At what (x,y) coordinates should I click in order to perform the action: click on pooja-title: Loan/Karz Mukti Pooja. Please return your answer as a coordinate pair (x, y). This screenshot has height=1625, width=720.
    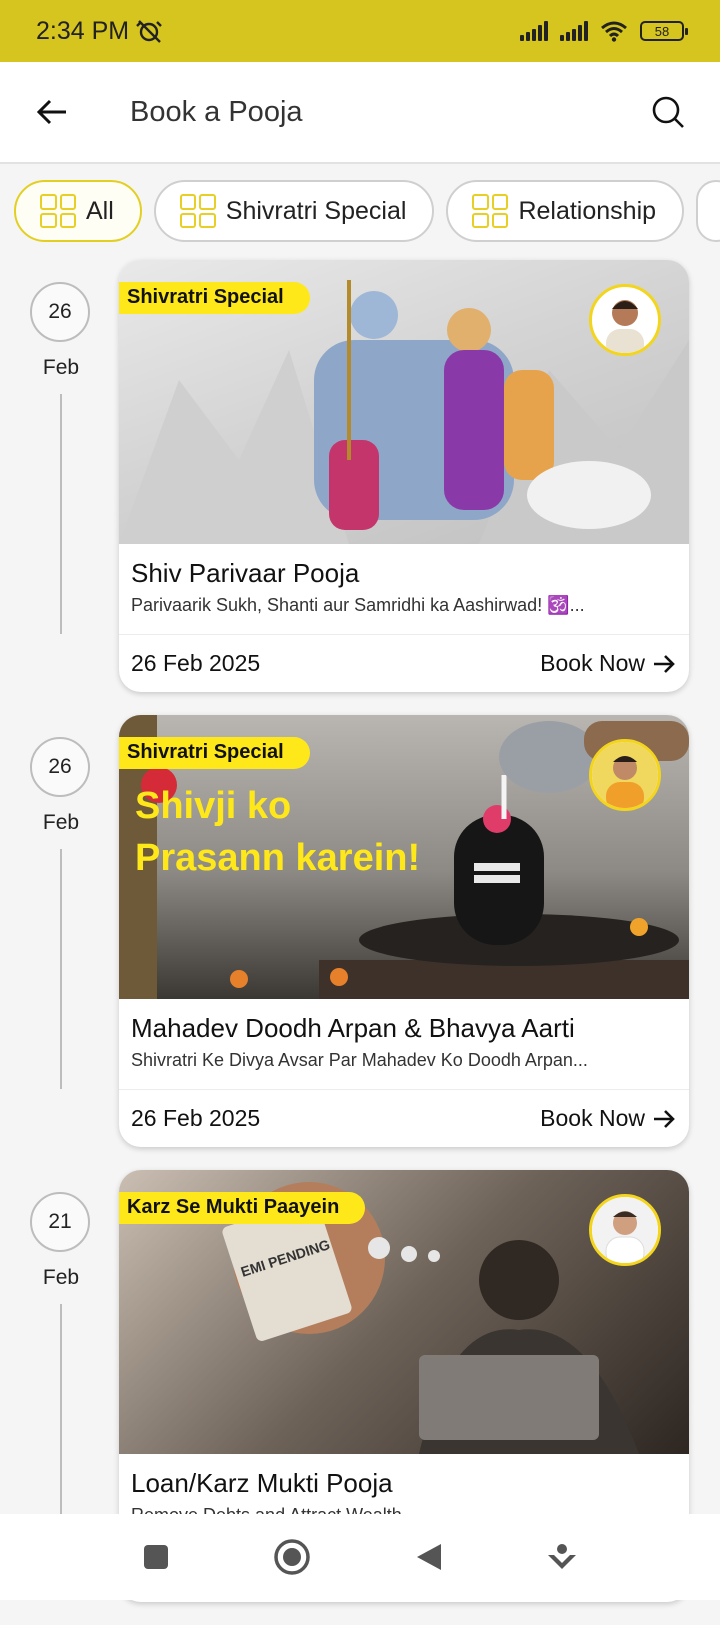
    Looking at the image, I should click on (262, 1483).